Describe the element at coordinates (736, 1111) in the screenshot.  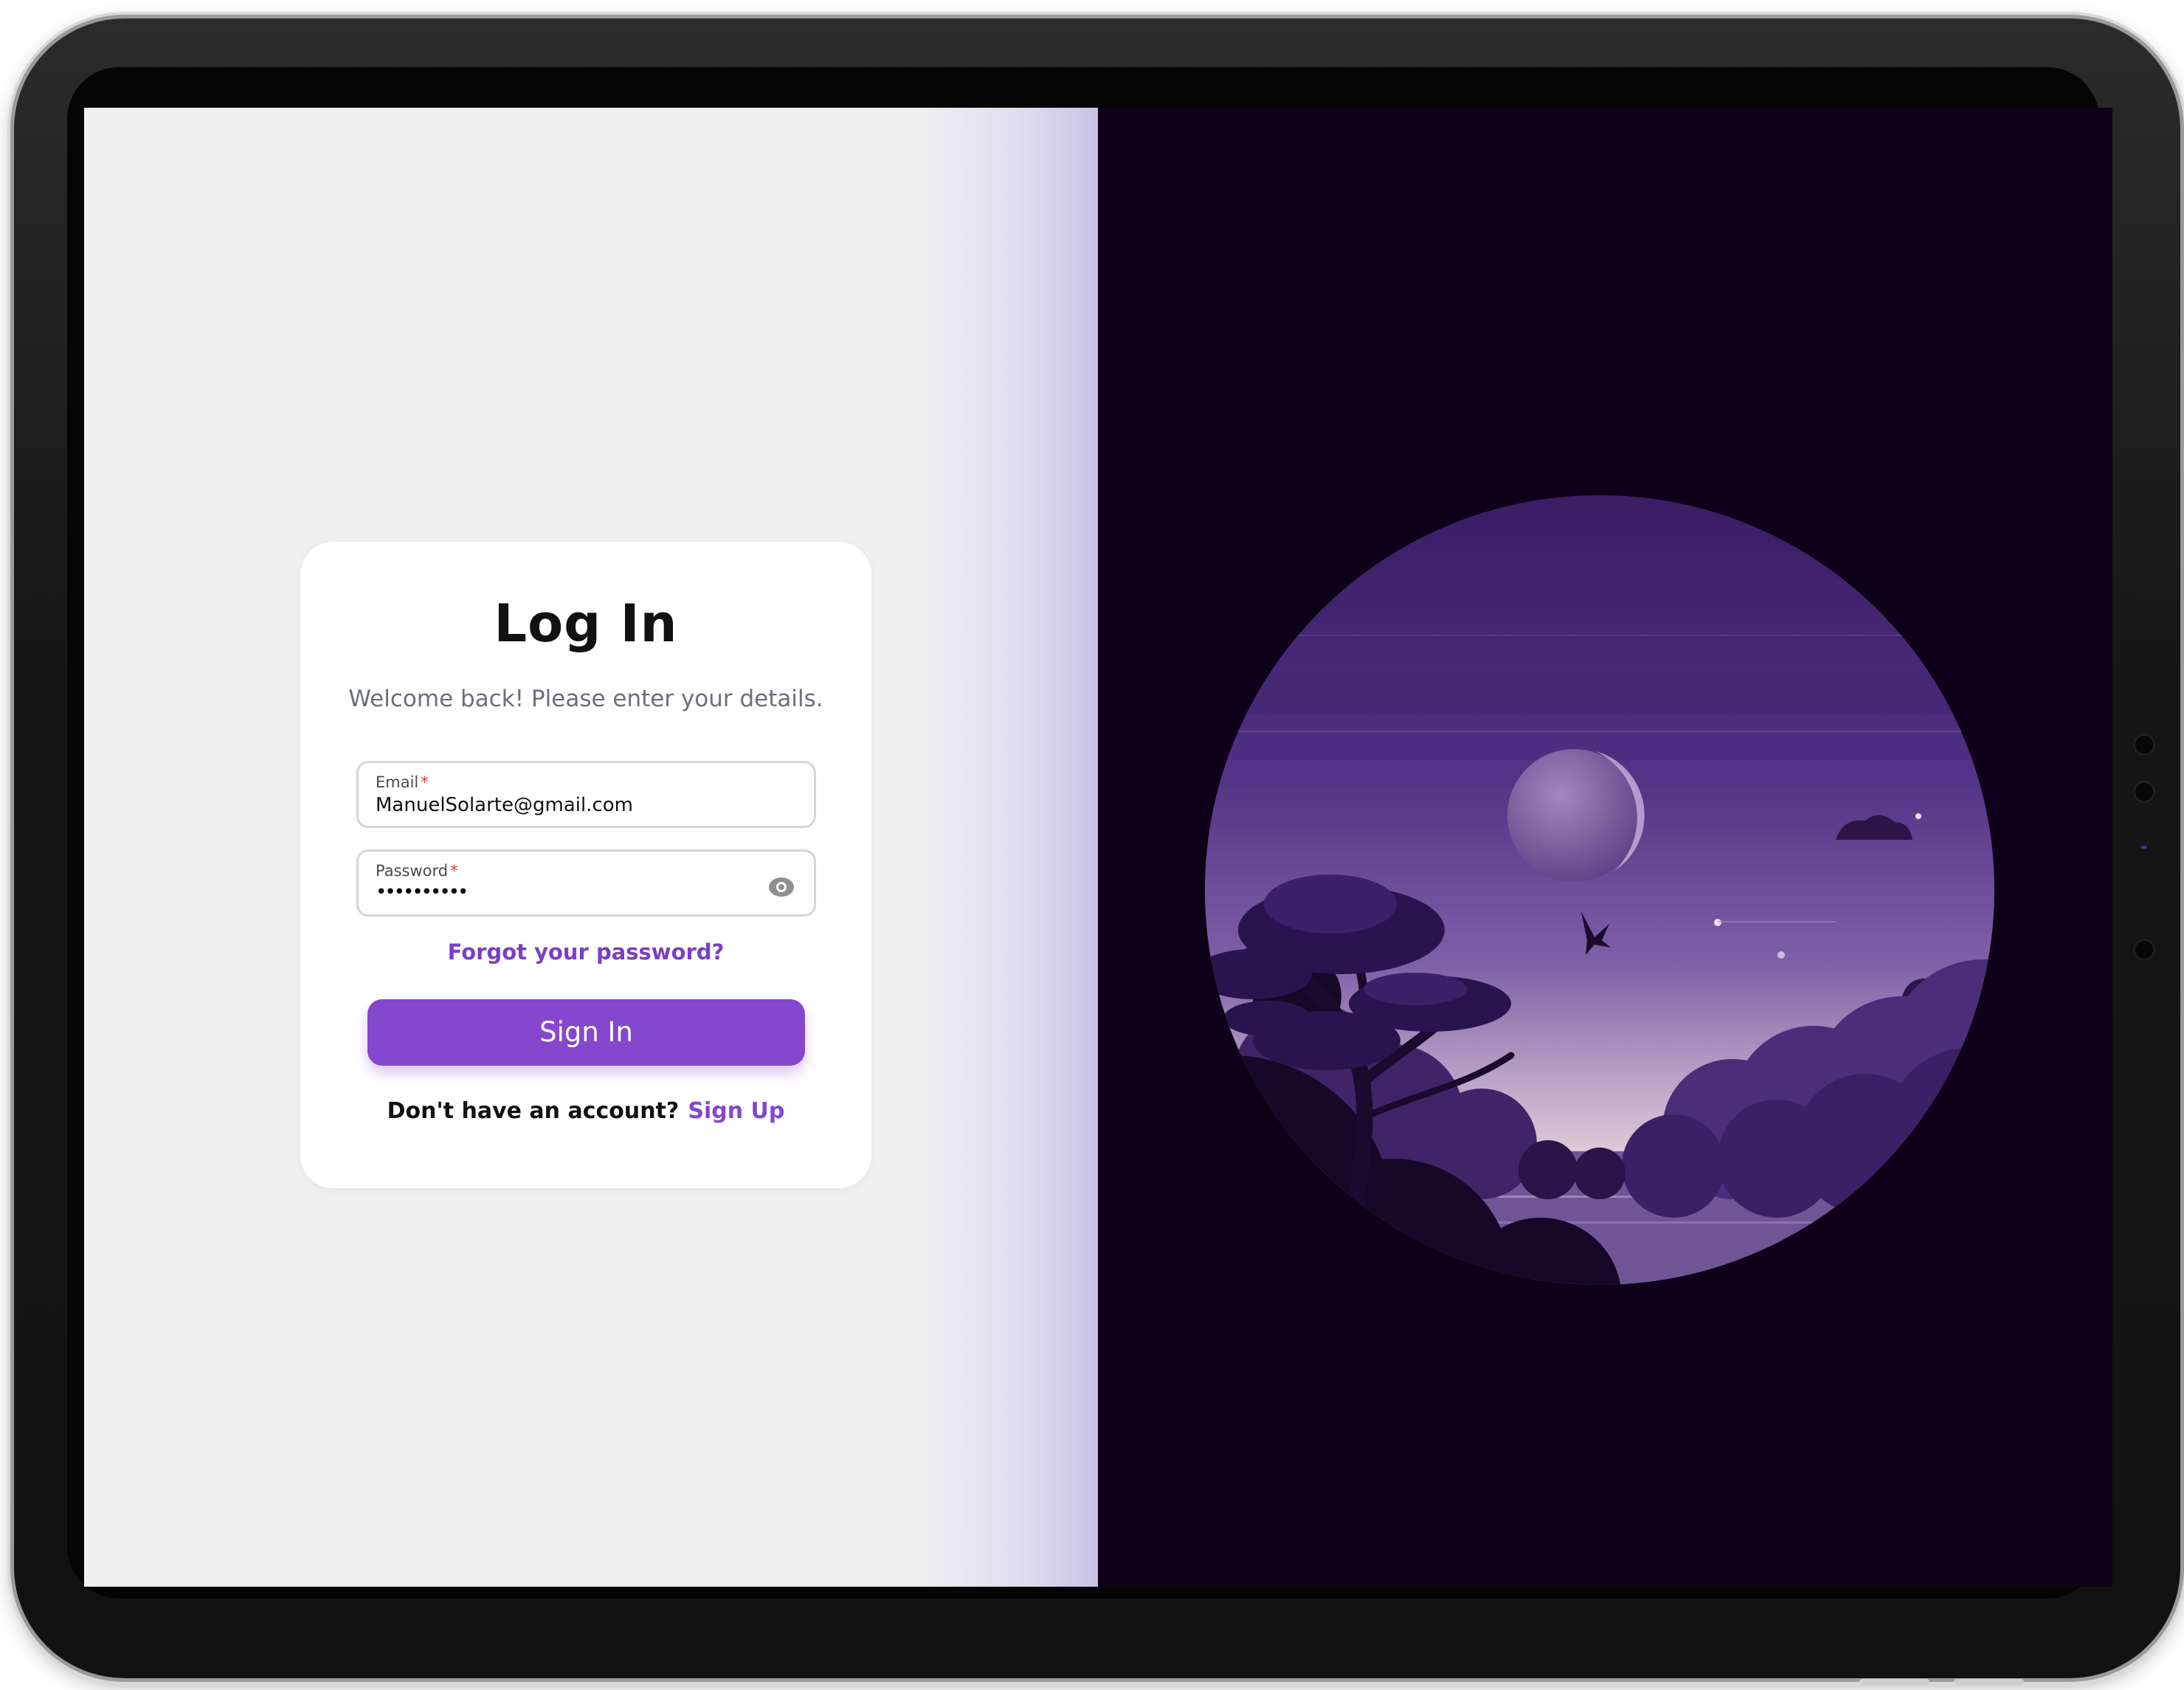
I see `sign-up-link: Sign Up` at that location.